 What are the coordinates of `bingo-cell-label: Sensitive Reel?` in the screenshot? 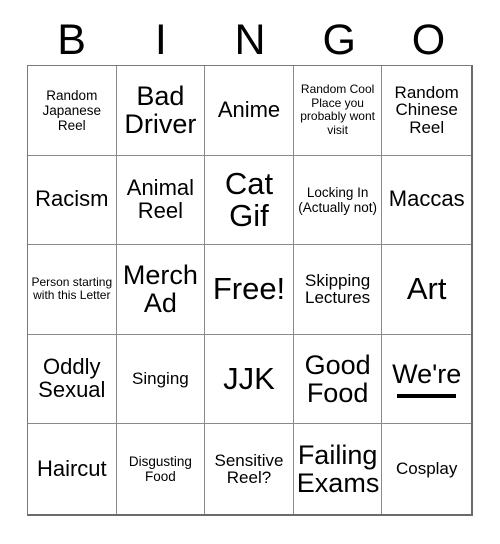 It's located at (249, 469).